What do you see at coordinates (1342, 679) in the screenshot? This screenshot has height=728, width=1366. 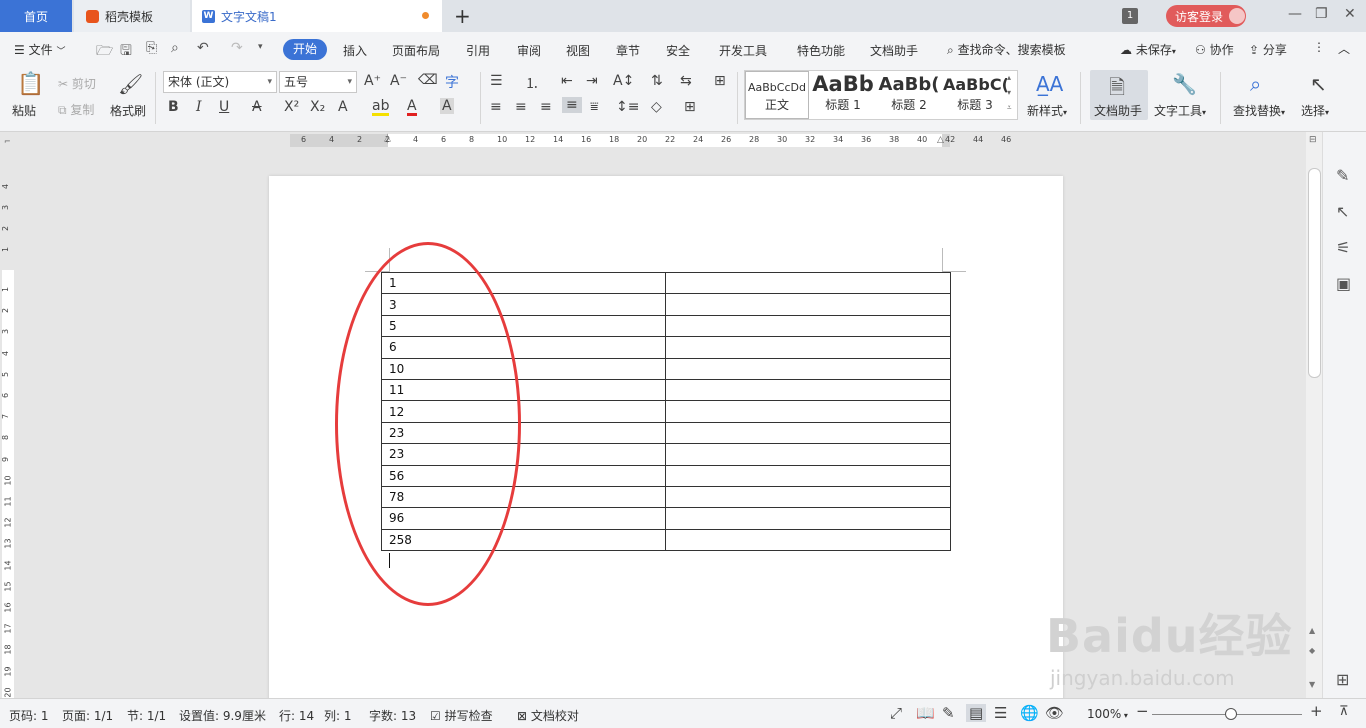 I see `grid-apps-icon: ⊞` at bounding box center [1342, 679].